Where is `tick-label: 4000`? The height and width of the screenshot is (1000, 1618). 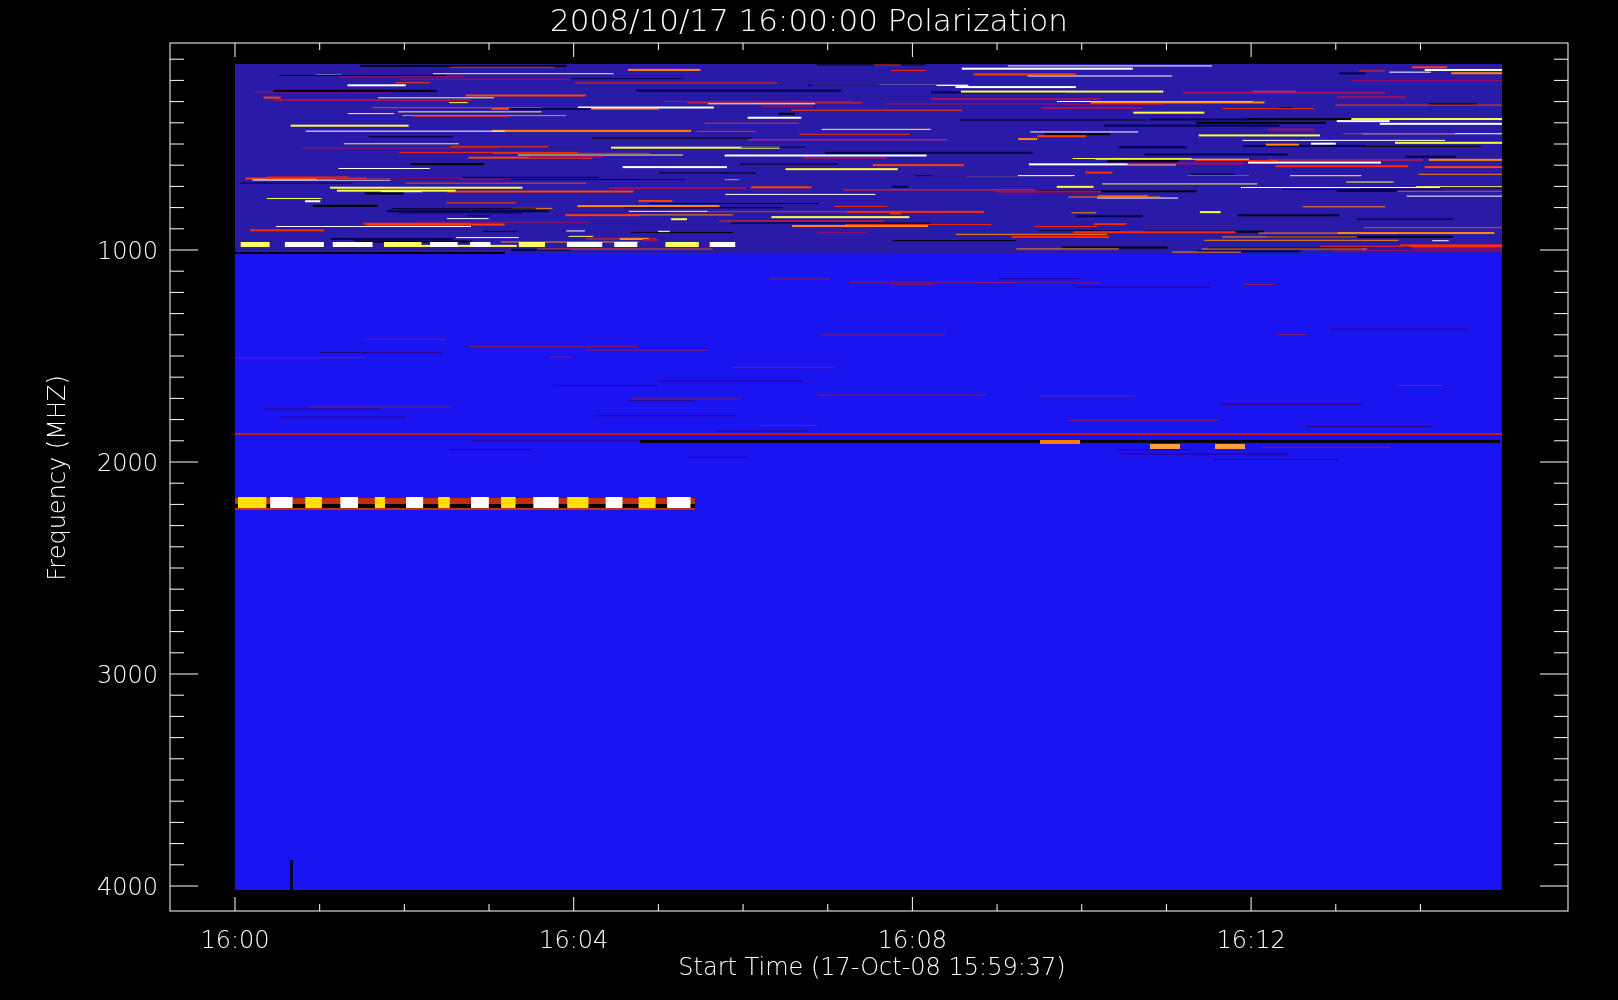
tick-label: 4000 is located at coordinates (127, 887).